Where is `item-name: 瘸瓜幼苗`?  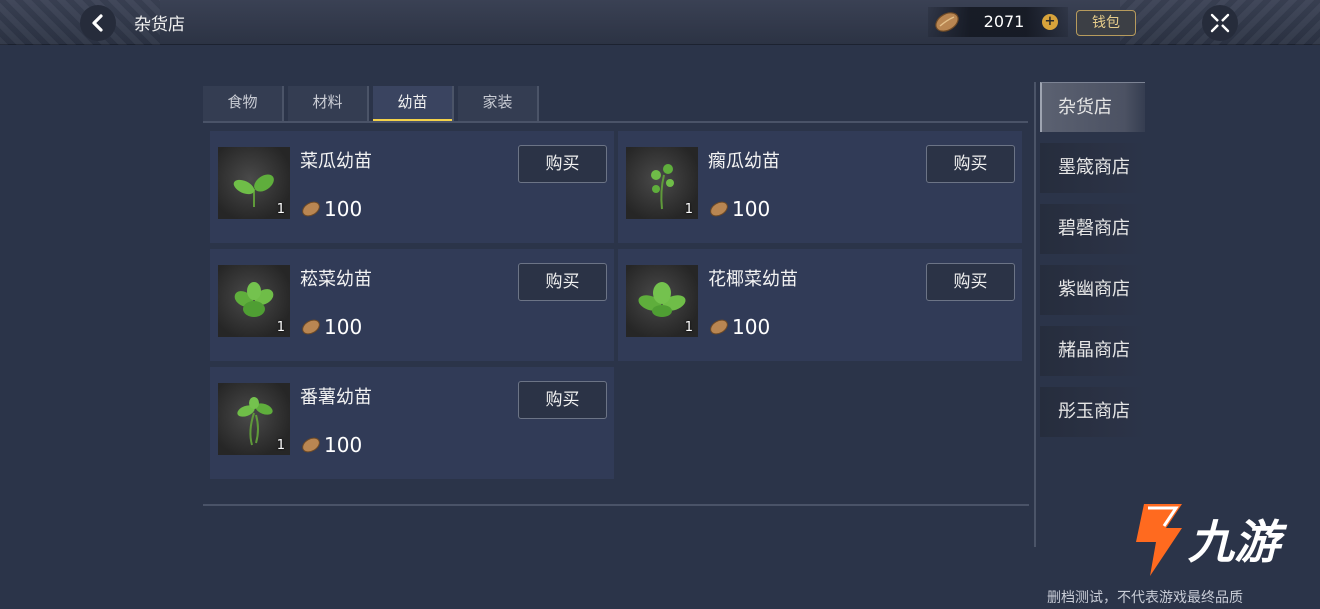
item-name: 瘸瓜幼苗 is located at coordinates (744, 161).